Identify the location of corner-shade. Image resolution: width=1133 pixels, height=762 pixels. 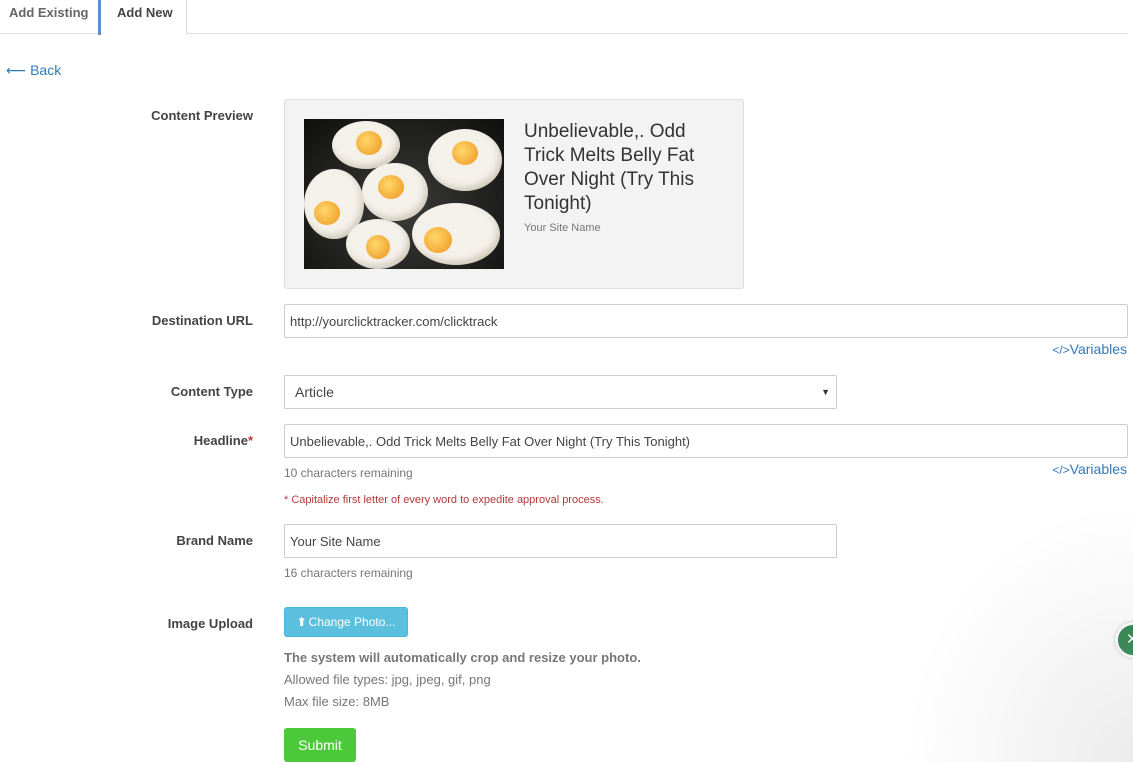
(1018, 632).